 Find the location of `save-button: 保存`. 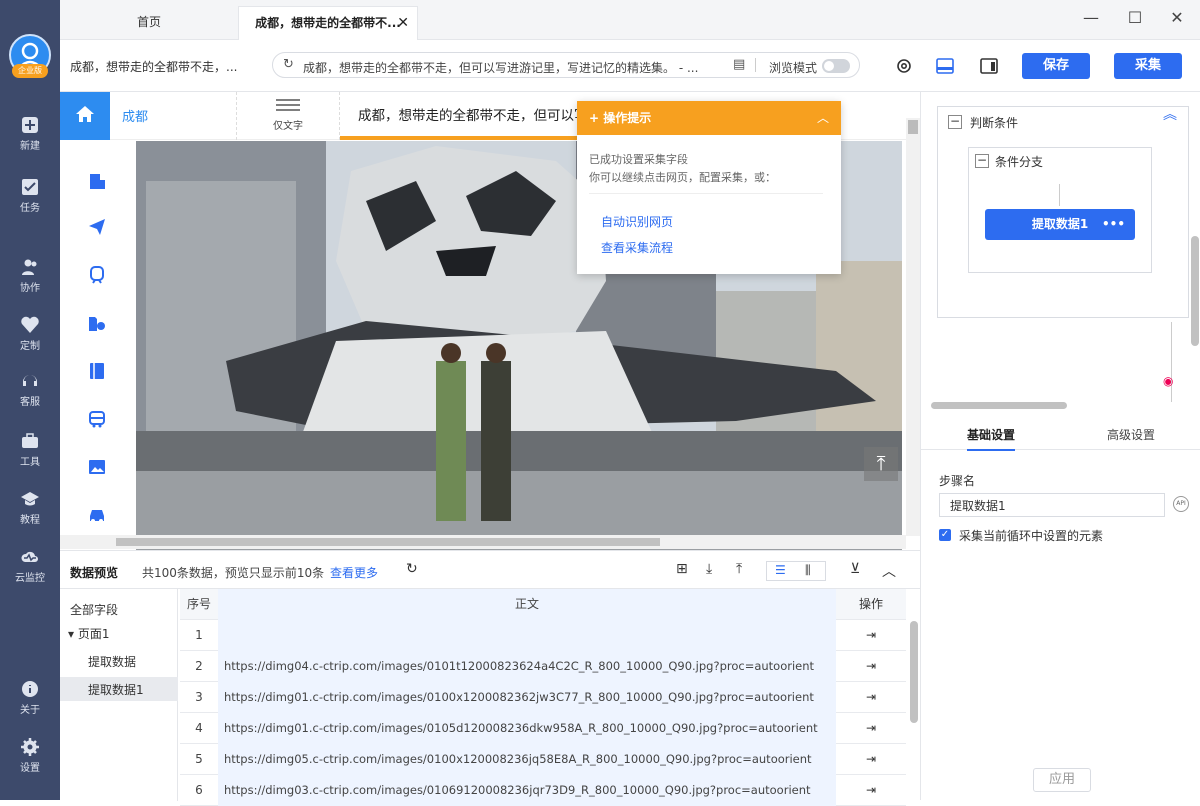

save-button: 保存 is located at coordinates (1056, 66).